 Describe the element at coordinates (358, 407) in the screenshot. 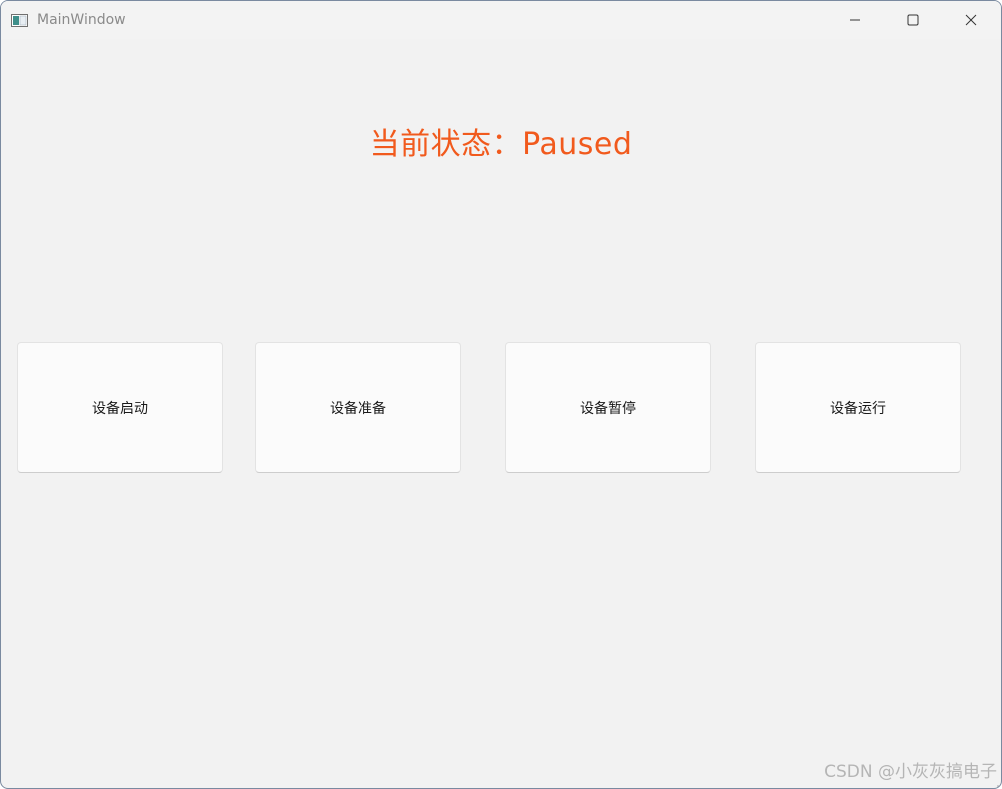

I see `device-prepare-button: 设备准备` at that location.